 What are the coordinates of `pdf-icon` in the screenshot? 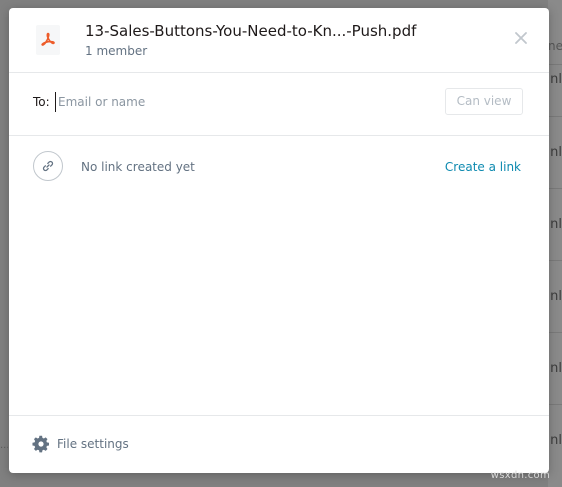 It's located at (48, 40).